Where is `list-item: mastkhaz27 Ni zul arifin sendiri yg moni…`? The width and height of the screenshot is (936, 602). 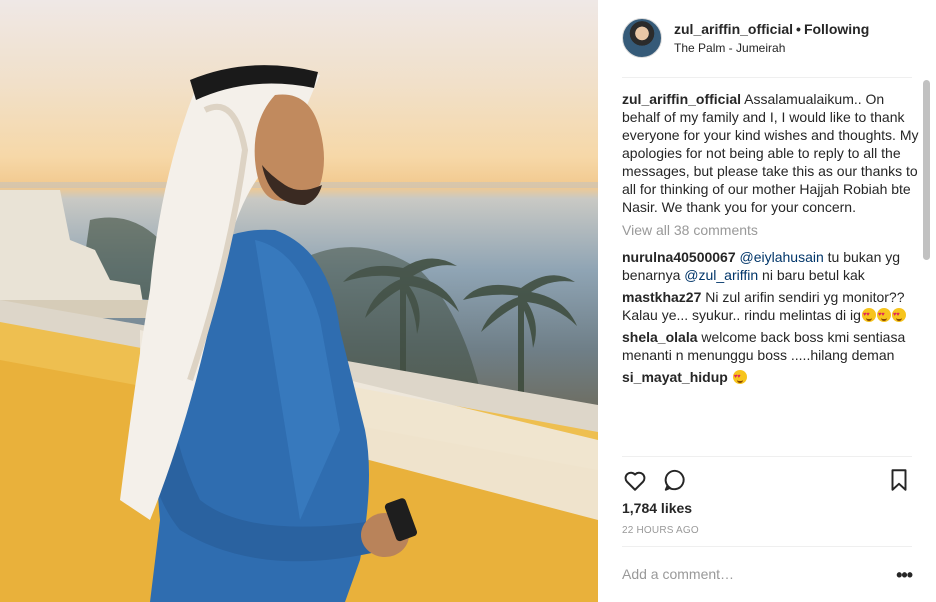
list-item: mastkhaz27 Ni zul arifin sendiri yg moni… is located at coordinates (771, 306).